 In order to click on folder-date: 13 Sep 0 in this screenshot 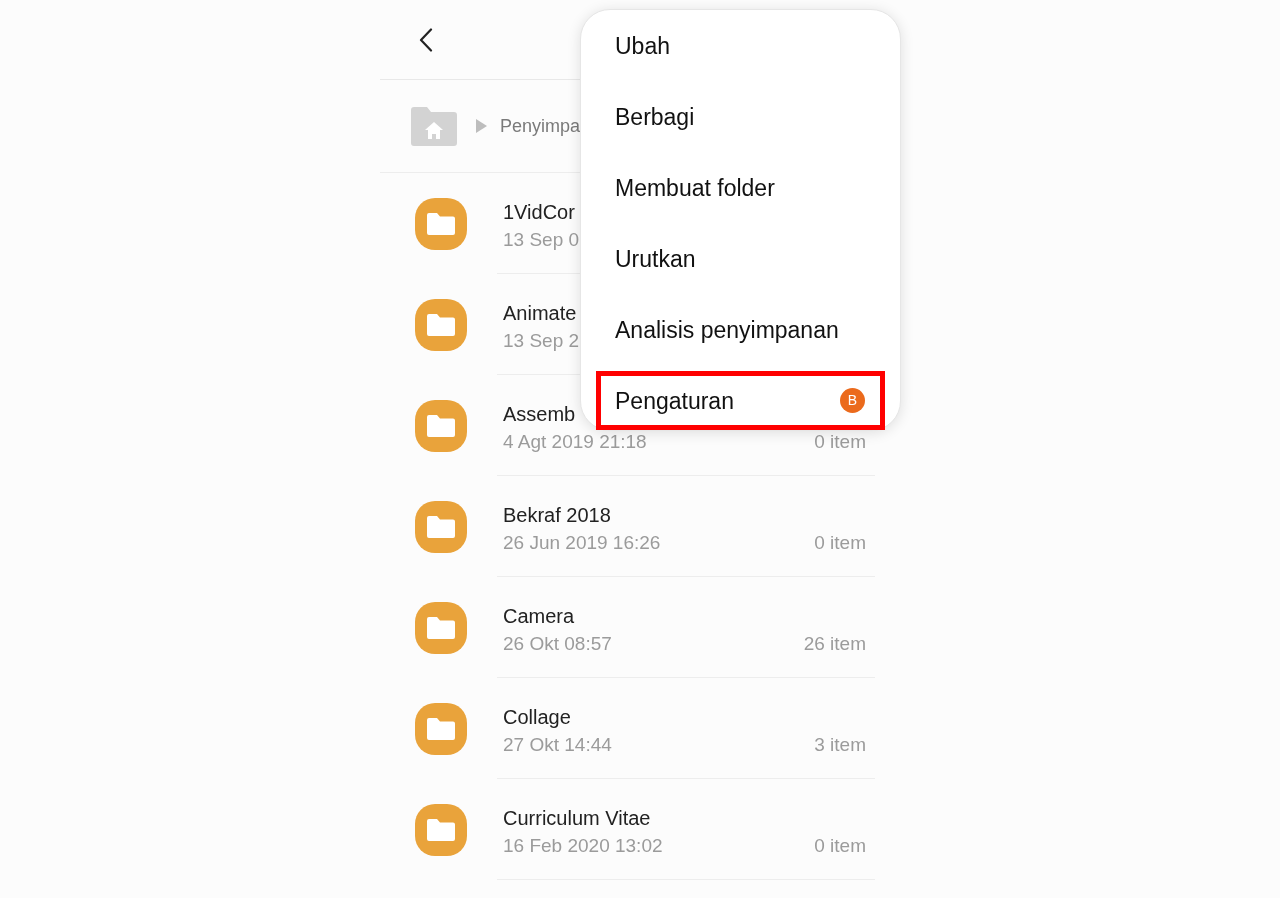, I will do `click(541, 240)`.